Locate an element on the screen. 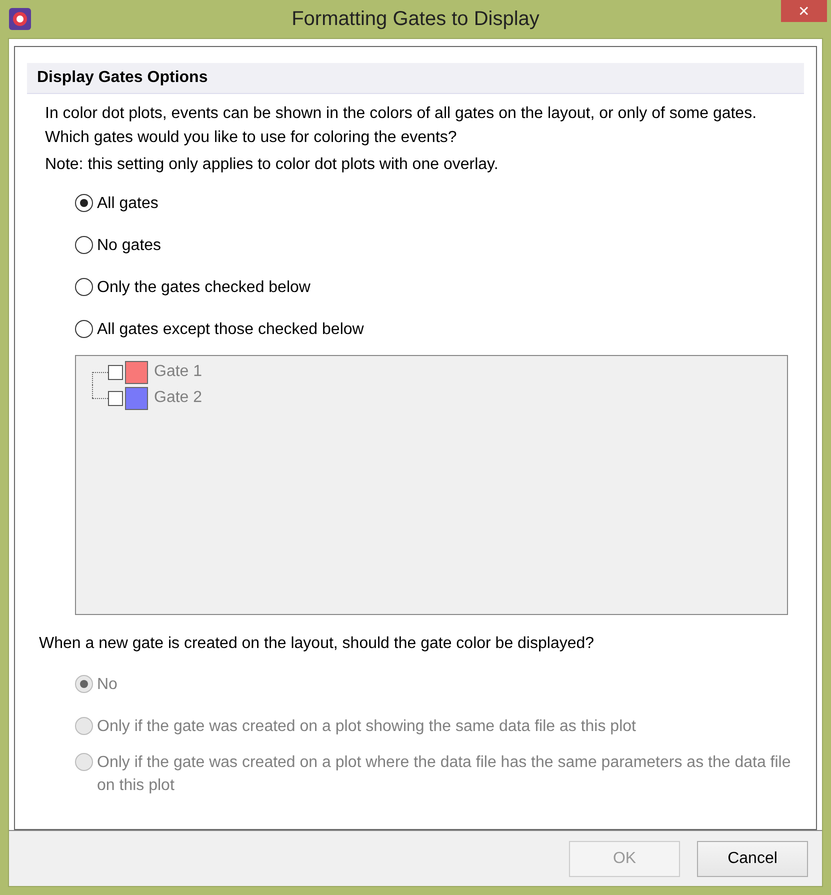  radio-label: Only the gates checked below is located at coordinates (203, 288).